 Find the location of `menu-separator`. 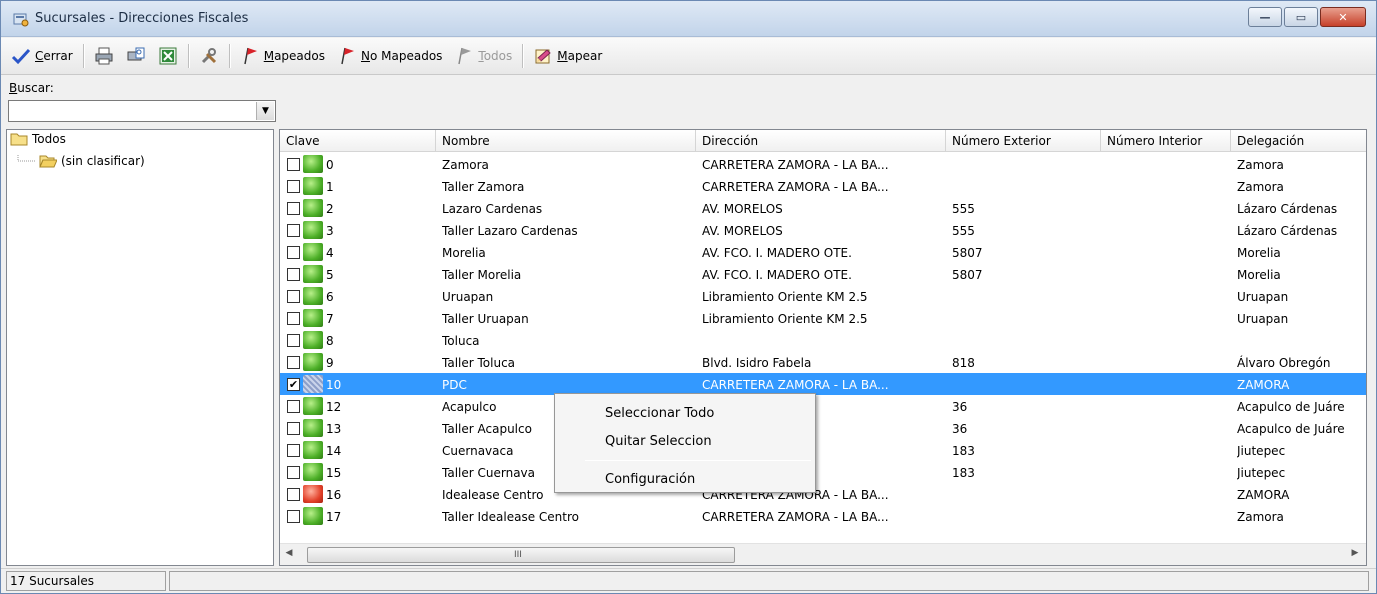

menu-separator is located at coordinates (698, 460).